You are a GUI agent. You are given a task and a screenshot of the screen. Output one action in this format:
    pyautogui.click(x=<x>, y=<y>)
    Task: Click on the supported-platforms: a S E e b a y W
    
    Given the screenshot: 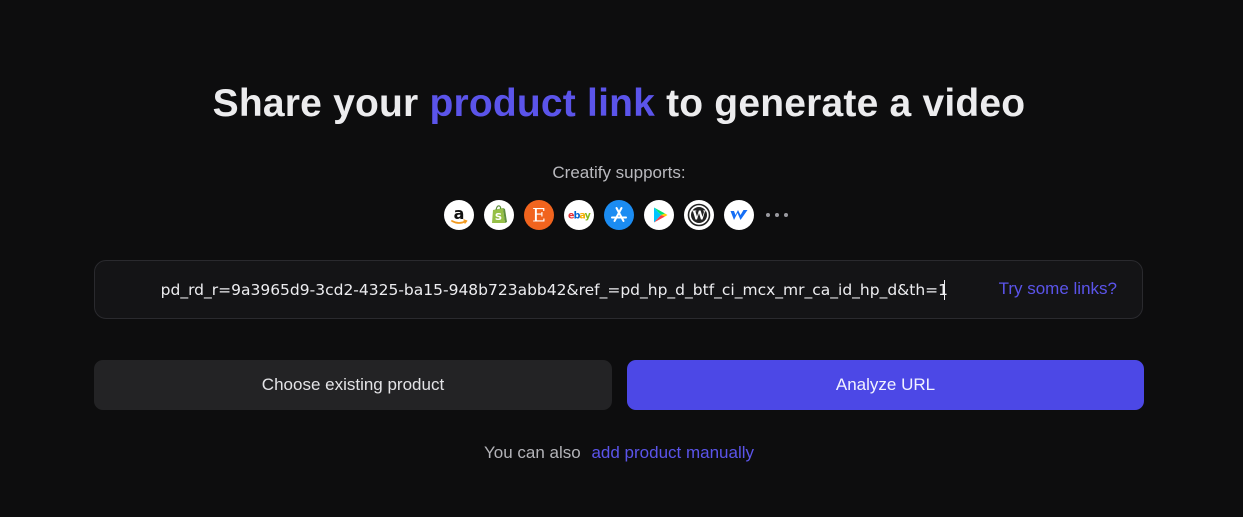 What is the action you would take?
    pyautogui.click(x=616, y=215)
    